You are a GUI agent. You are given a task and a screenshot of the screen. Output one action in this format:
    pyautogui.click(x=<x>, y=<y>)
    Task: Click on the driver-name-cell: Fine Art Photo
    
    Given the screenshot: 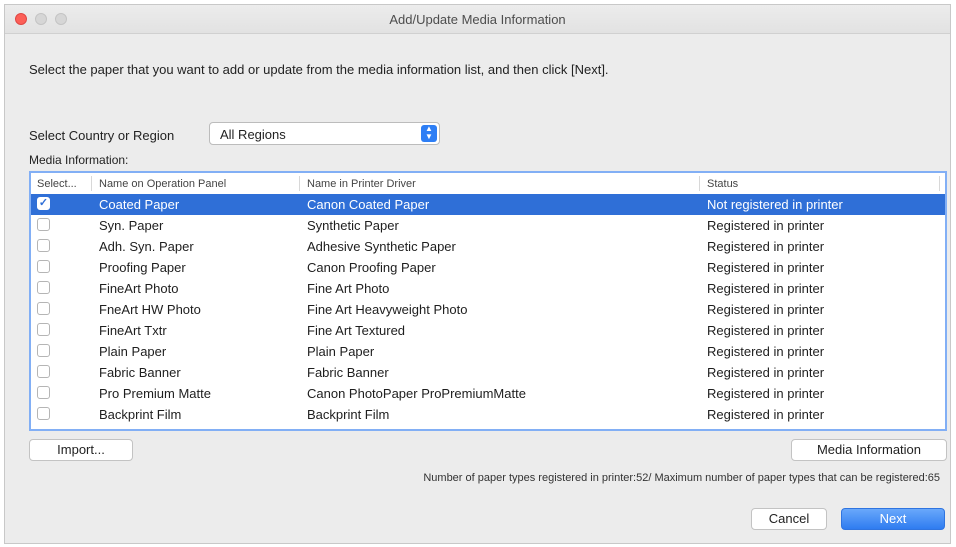 What is the action you would take?
    pyautogui.click(x=348, y=288)
    